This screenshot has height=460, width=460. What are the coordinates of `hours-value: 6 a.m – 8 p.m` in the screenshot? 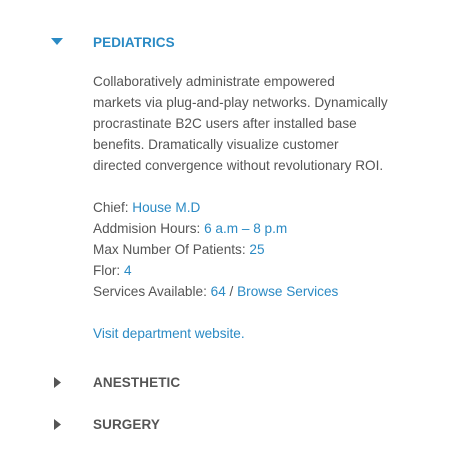 It's located at (246, 228).